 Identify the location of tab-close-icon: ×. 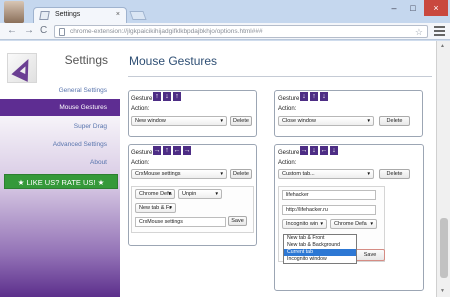
(118, 14).